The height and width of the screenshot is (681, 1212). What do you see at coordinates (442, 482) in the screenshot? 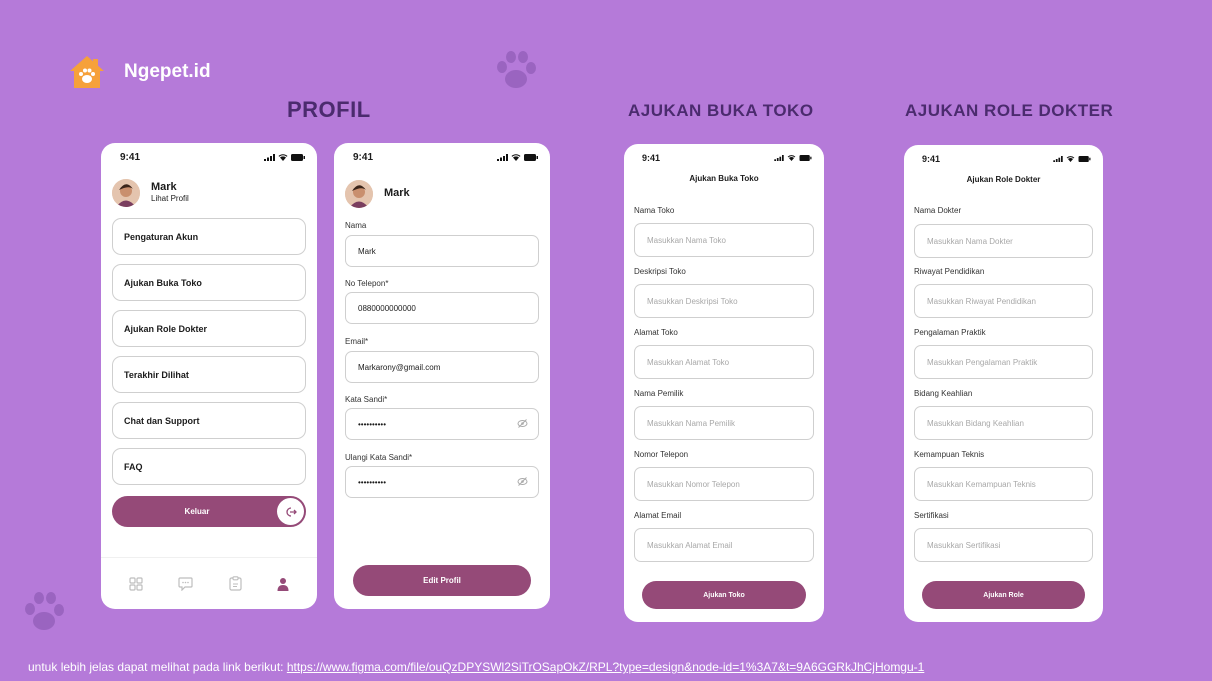
I see `confirm-password-field: ••••••••••` at bounding box center [442, 482].